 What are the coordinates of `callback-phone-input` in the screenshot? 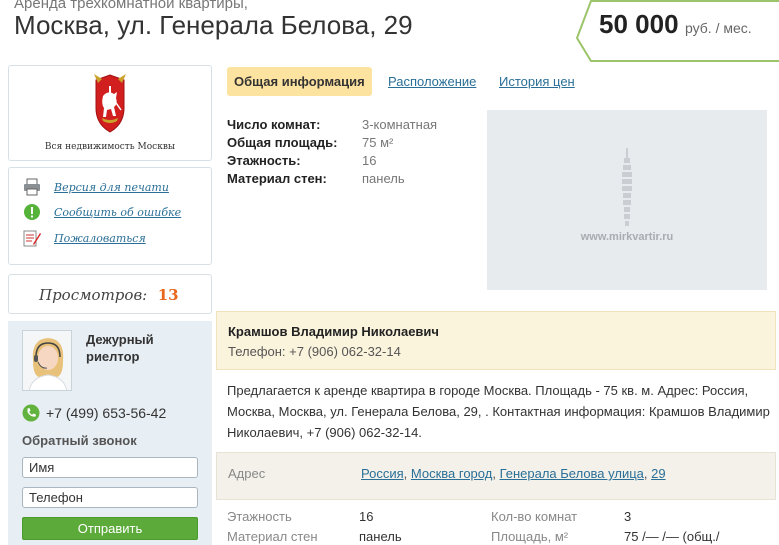 It's located at (110, 497).